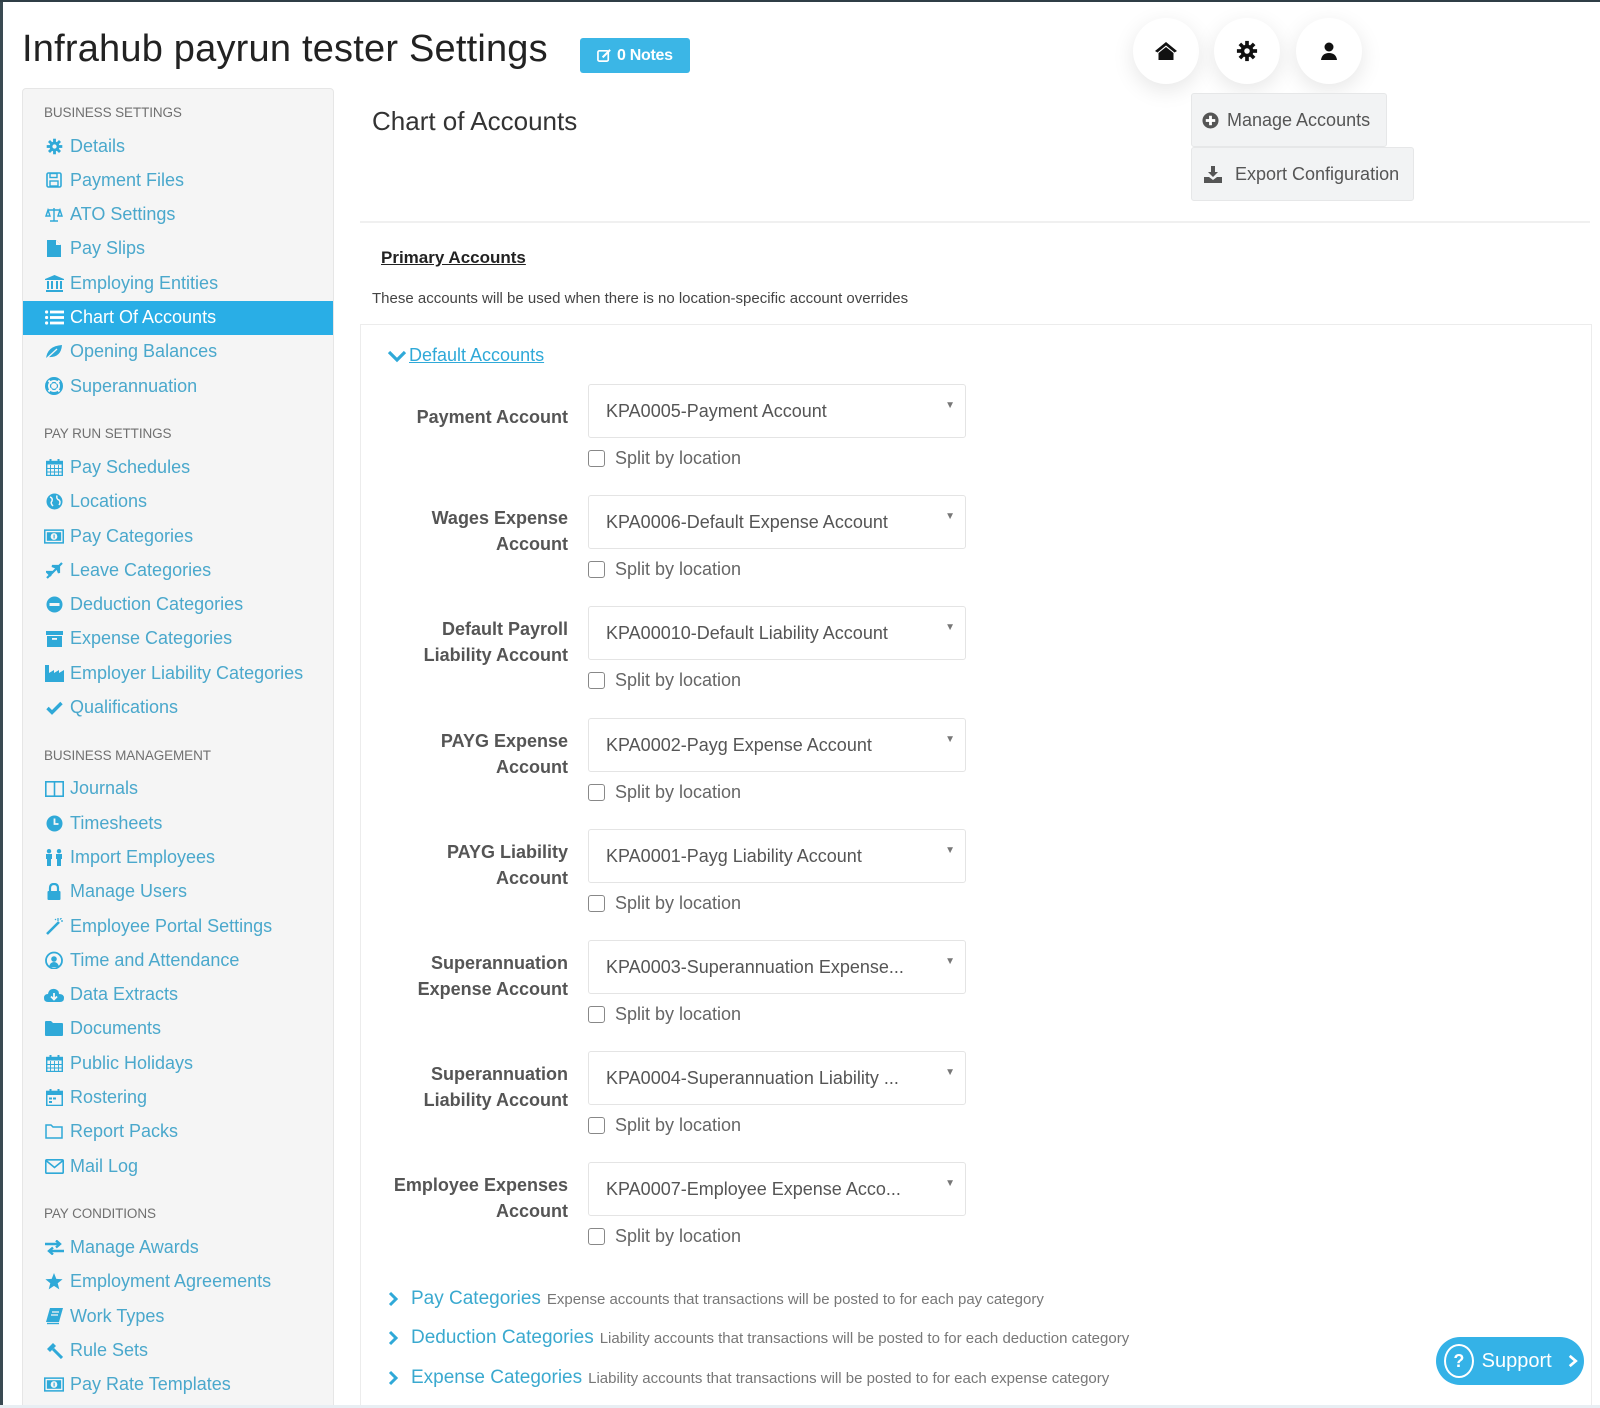  I want to click on primary-accounts-tab: Primary Accounts, so click(453, 258).